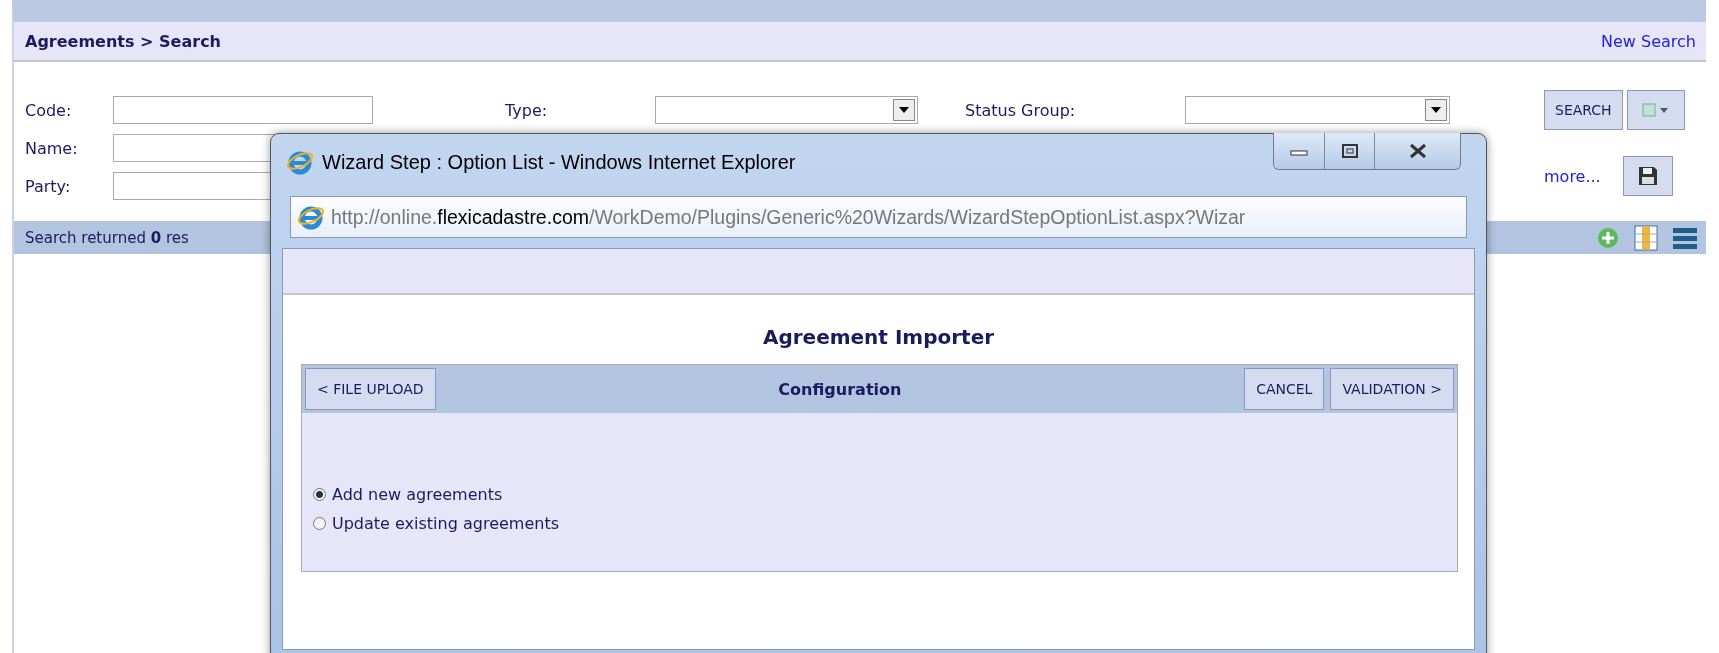 The image size is (1719, 653). What do you see at coordinates (1608, 237) in the screenshot?
I see `add-icon` at bounding box center [1608, 237].